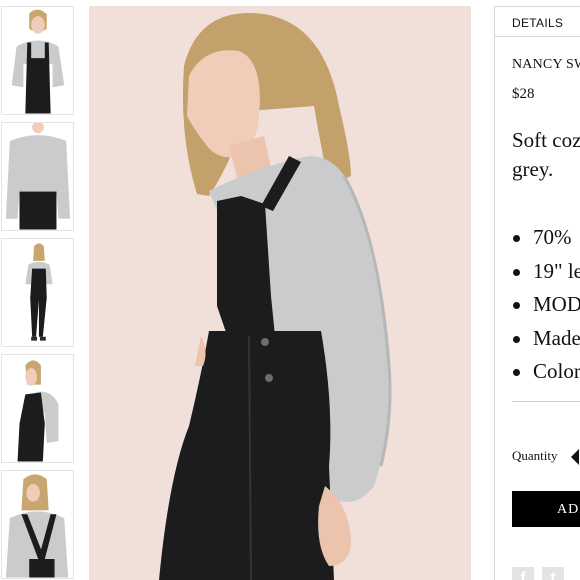 This screenshot has height=580, width=580. I want to click on add-to-bag-button: ADD TO BAG, so click(546, 509).